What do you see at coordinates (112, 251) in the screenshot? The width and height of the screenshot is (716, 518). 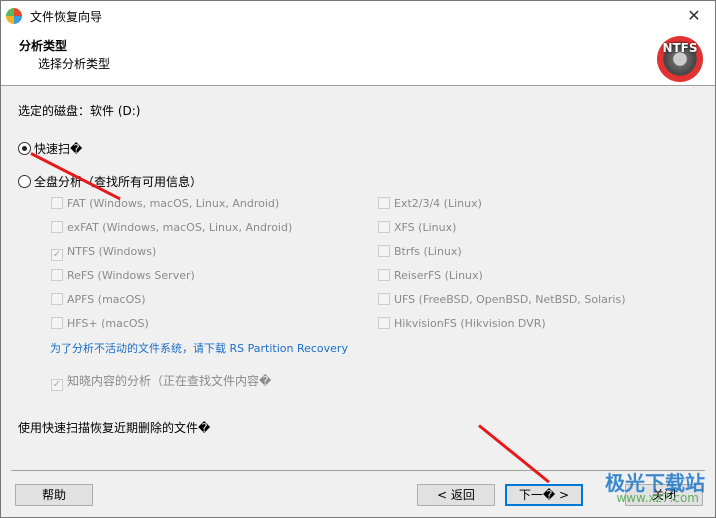 I see `checkbox-label: NTFS (Windows)` at bounding box center [112, 251].